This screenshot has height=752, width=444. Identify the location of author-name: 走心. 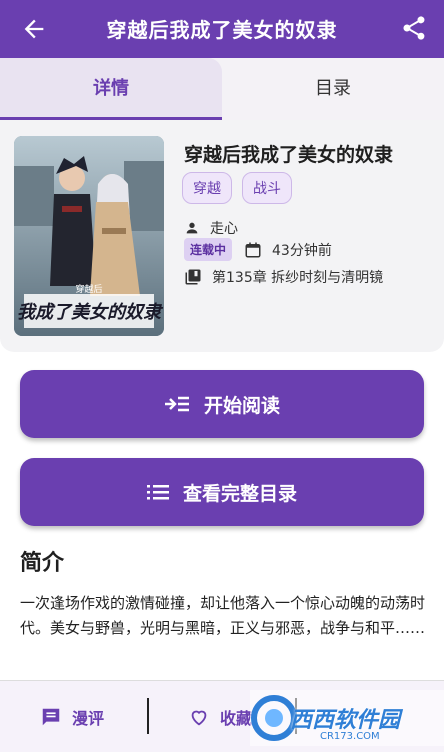
(224, 229).